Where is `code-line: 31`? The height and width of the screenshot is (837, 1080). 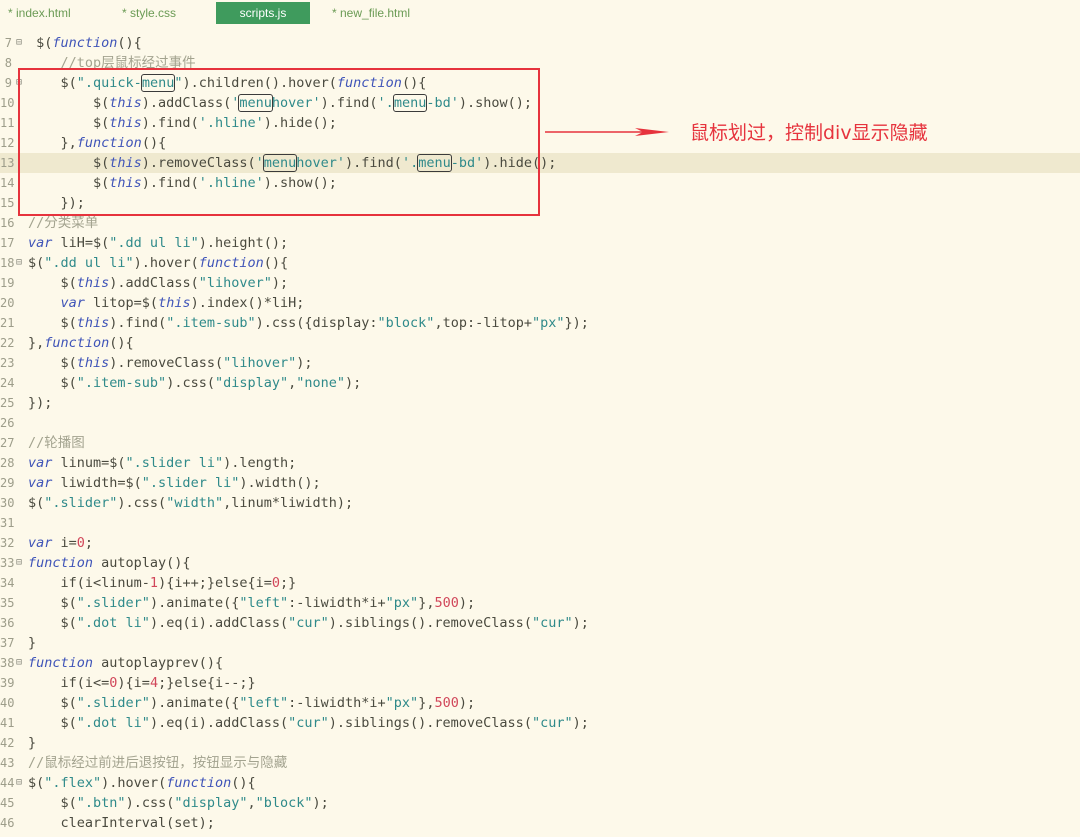 code-line: 31 is located at coordinates (540, 523).